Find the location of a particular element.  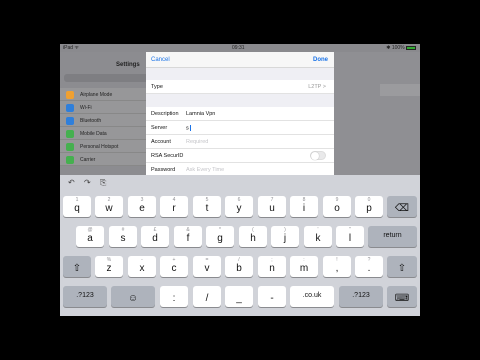

co-uk-key: .co.uk is located at coordinates (312, 296).